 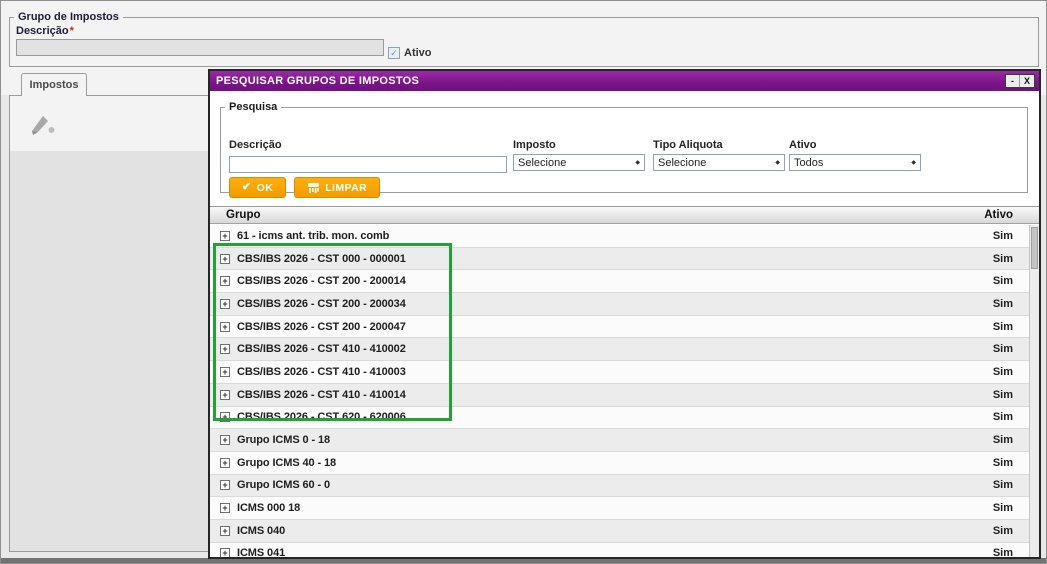 What do you see at coordinates (619, 327) in the screenshot?
I see `table-row: + CBS/IBS 2026 - CST 200 - 200047 Sim` at bounding box center [619, 327].